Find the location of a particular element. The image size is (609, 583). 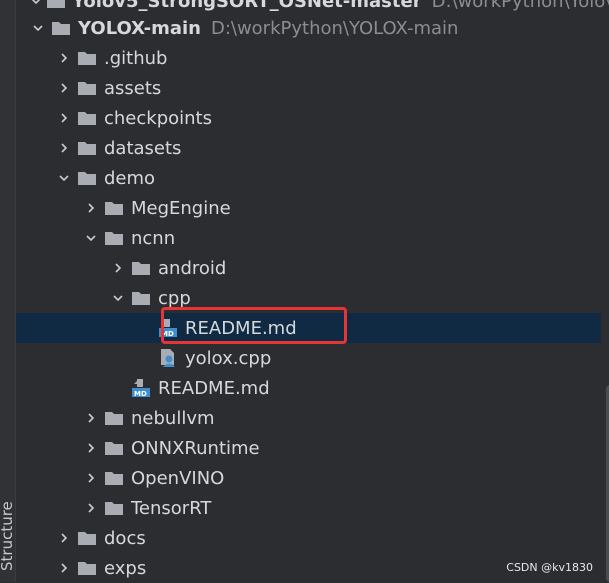

tree-row: .github is located at coordinates (308, 58).